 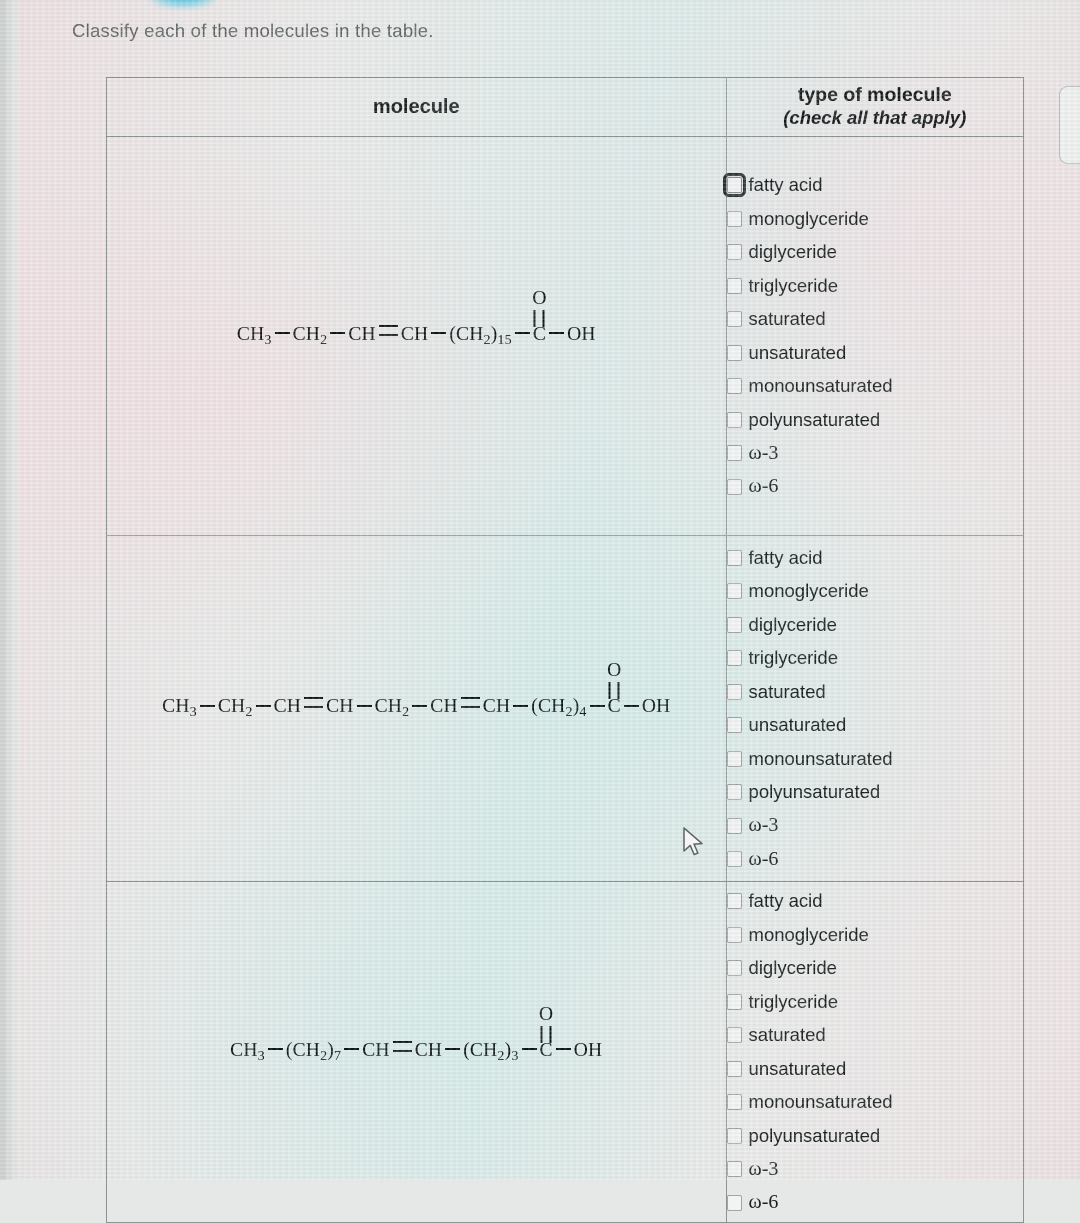 I want to click on atom-group: CH3, so click(x=179, y=708).